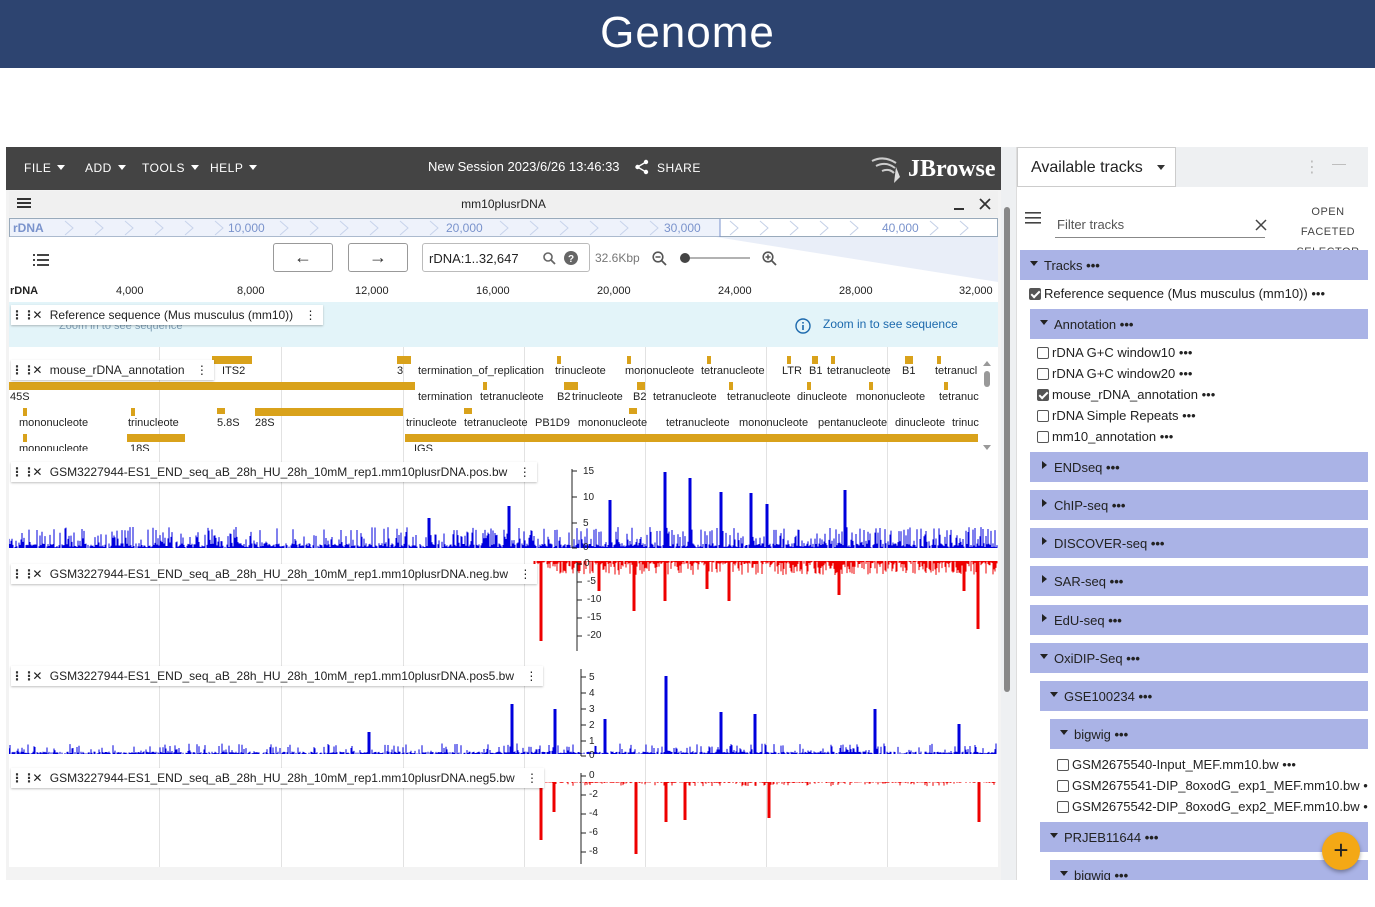 This screenshot has width=1375, height=907. What do you see at coordinates (580, 371) in the screenshot?
I see `feature-label: trinucleote` at bounding box center [580, 371].